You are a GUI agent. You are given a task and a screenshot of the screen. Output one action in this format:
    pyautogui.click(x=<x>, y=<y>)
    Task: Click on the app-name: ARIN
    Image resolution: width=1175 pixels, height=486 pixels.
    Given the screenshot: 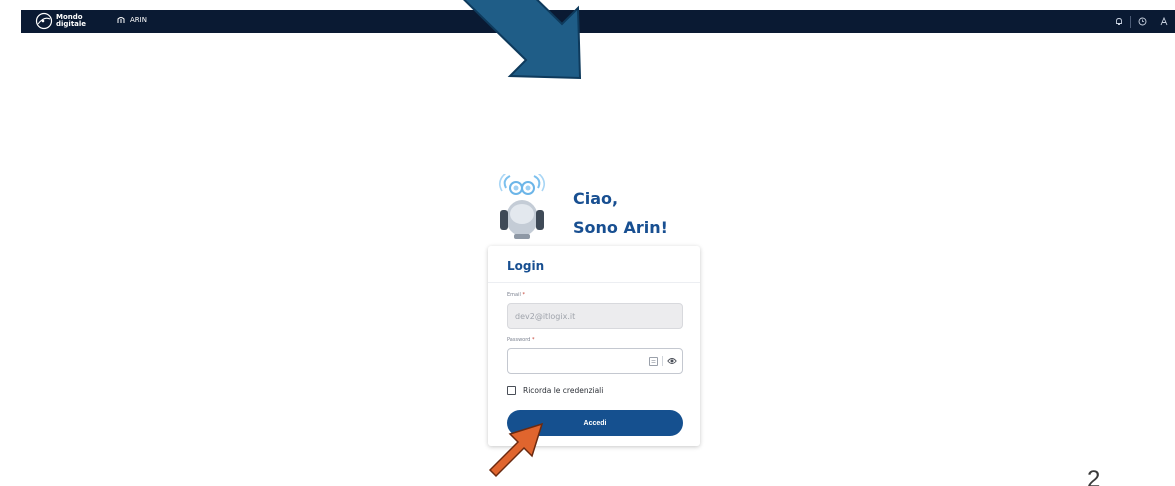 What is the action you would take?
    pyautogui.click(x=138, y=20)
    